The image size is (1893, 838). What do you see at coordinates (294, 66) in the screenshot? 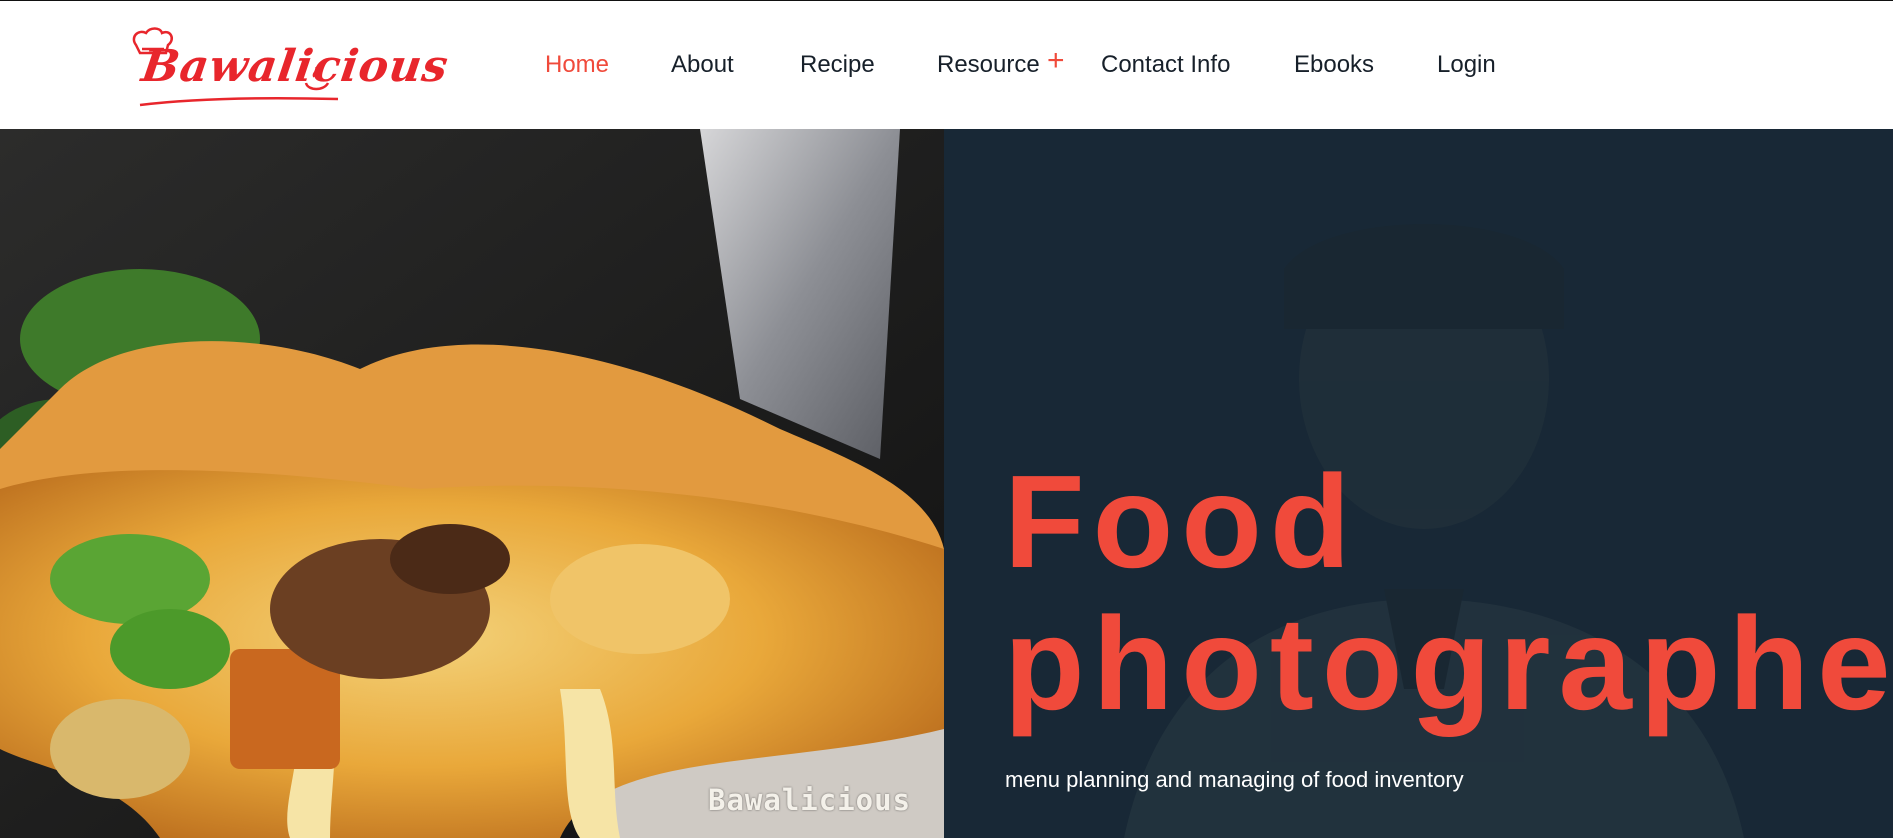
I see `logo-wordmark: Bawalicious` at bounding box center [294, 66].